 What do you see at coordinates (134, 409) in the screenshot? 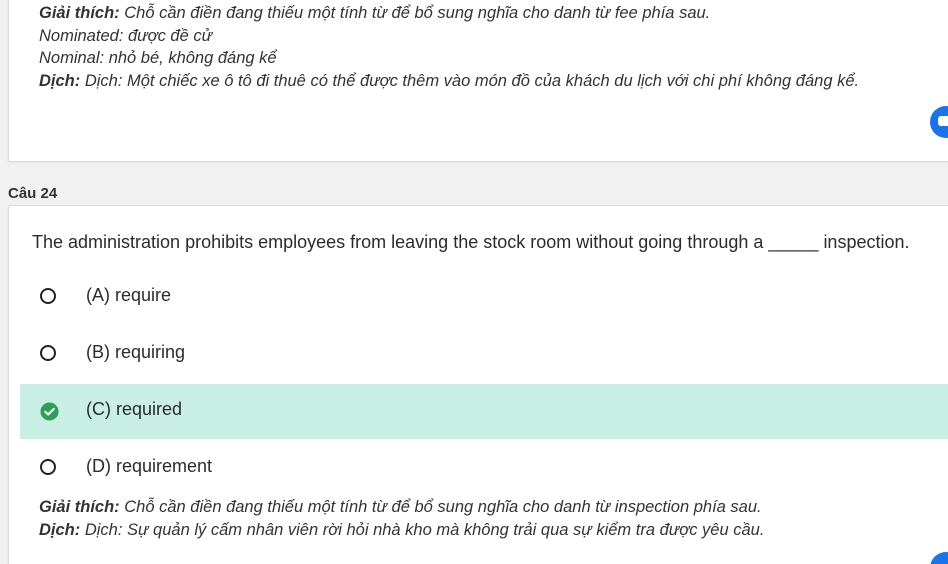
I see `option-label: (C) required` at bounding box center [134, 409].